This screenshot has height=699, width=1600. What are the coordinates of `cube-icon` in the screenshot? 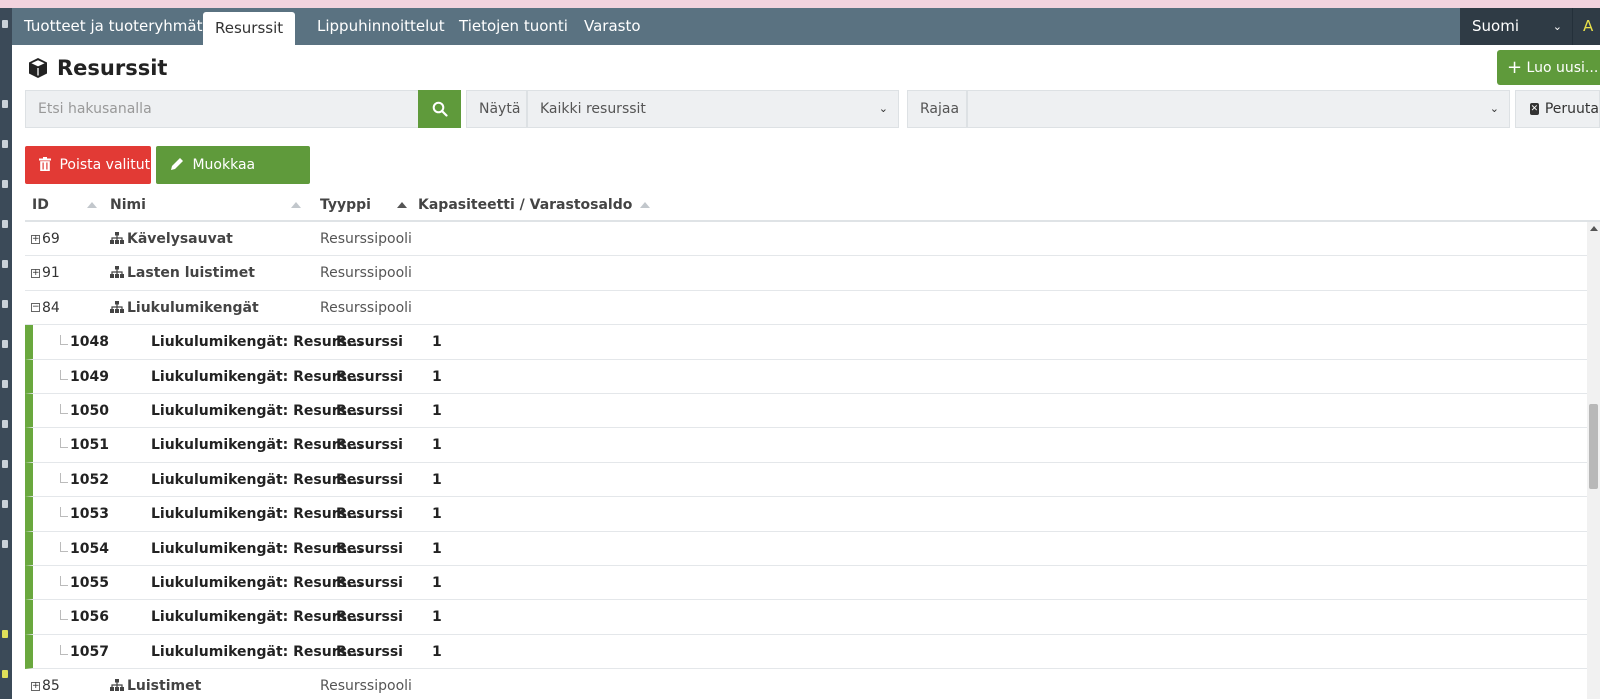 It's located at (38, 68).